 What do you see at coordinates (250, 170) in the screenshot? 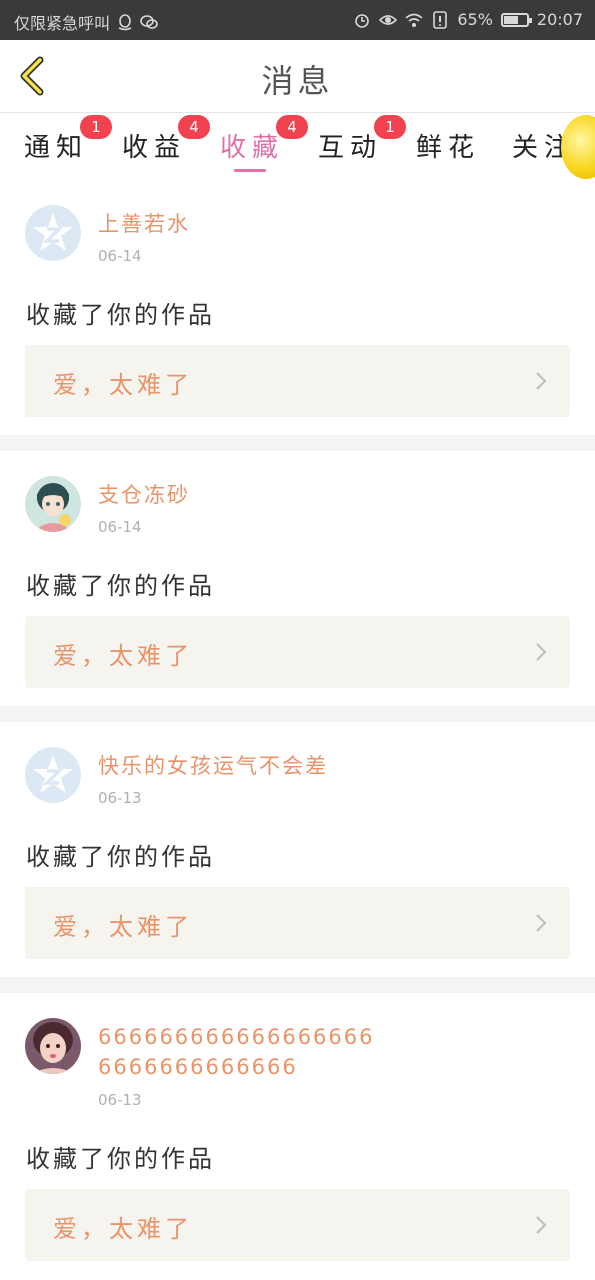
I see `active-tab-indicator` at bounding box center [250, 170].